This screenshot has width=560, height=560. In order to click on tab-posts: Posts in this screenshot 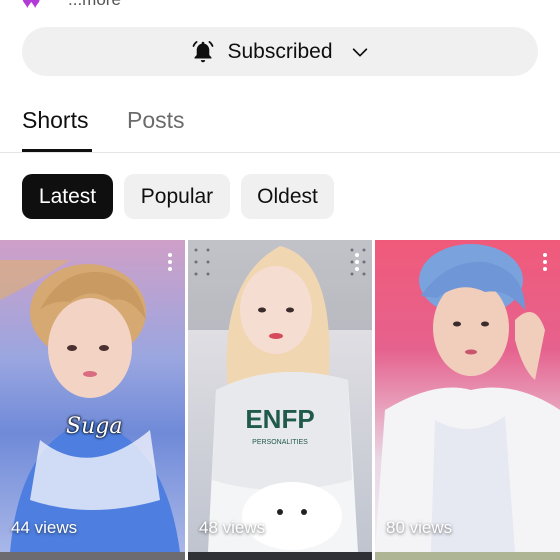, I will do `click(156, 120)`.